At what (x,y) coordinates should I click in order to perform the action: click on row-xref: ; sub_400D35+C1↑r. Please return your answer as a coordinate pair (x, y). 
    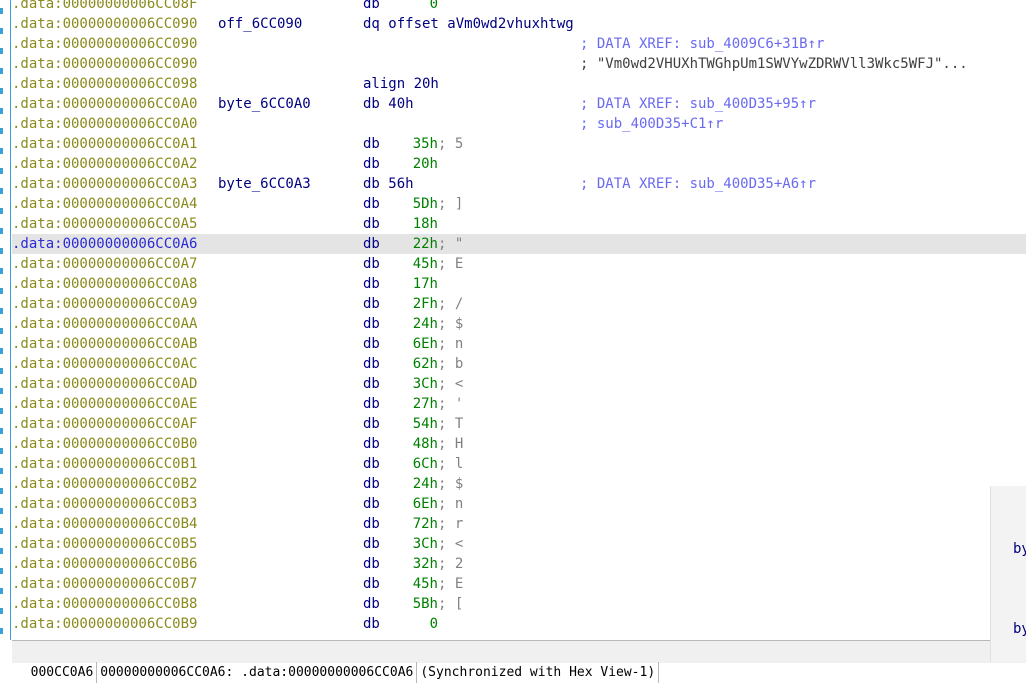
    Looking at the image, I should click on (651, 124).